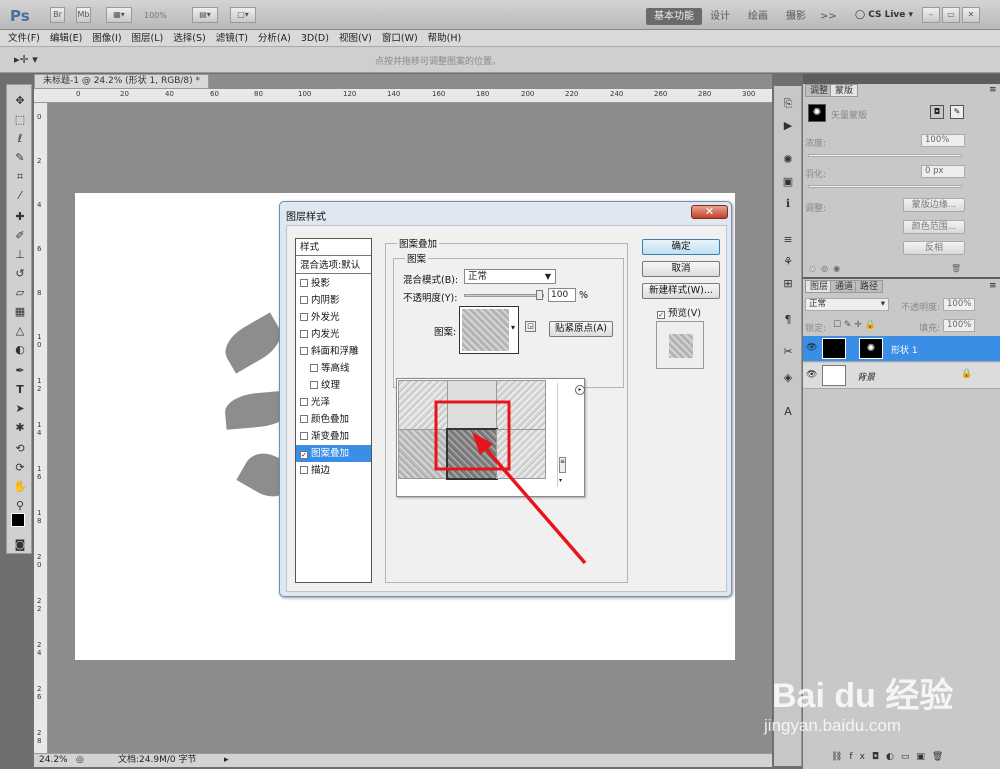  What do you see at coordinates (400, 38) in the screenshot?
I see `menu-window: 窗口(W)` at bounding box center [400, 38].